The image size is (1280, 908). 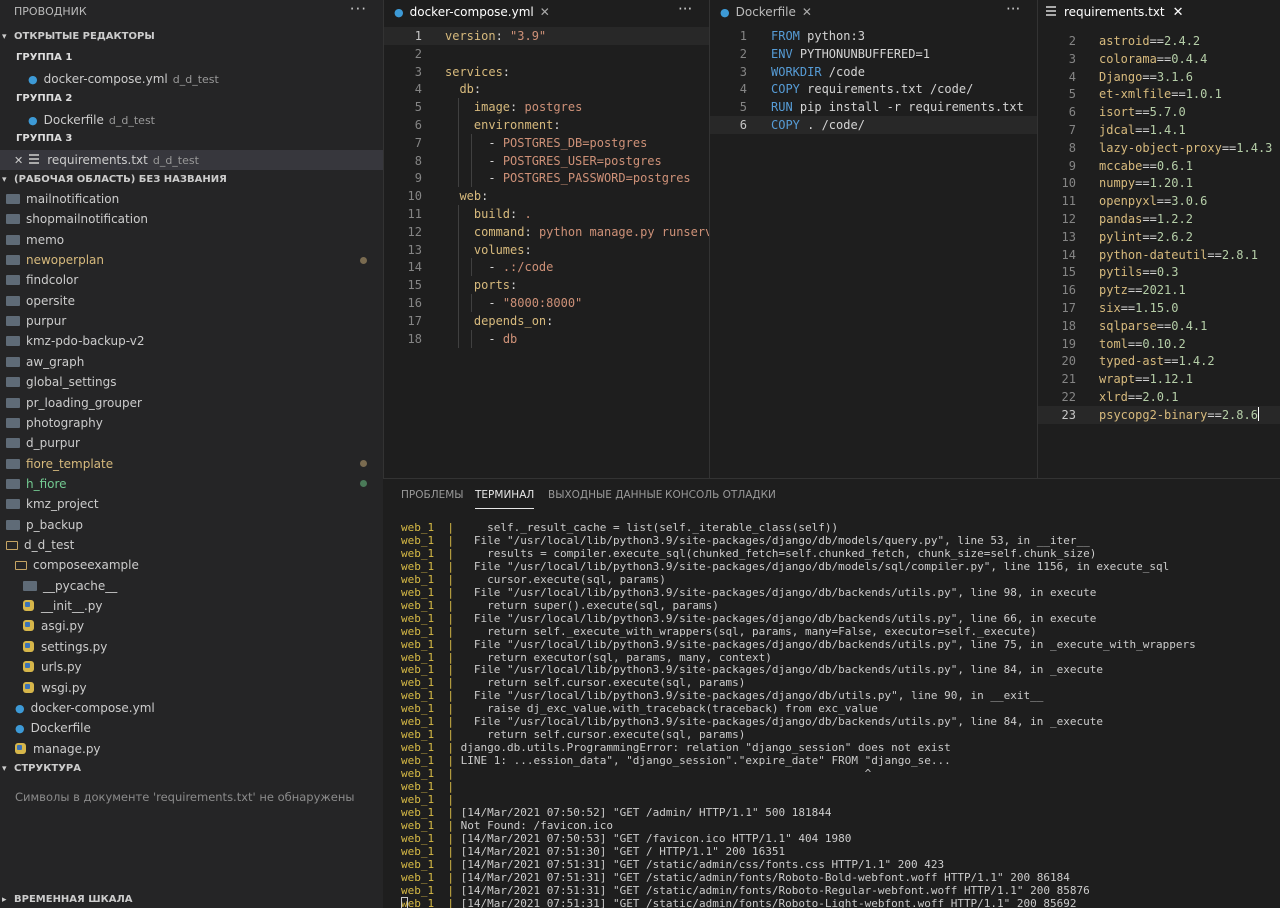 I want to click on tree-file-py: asgi.py, so click(x=53, y=626).